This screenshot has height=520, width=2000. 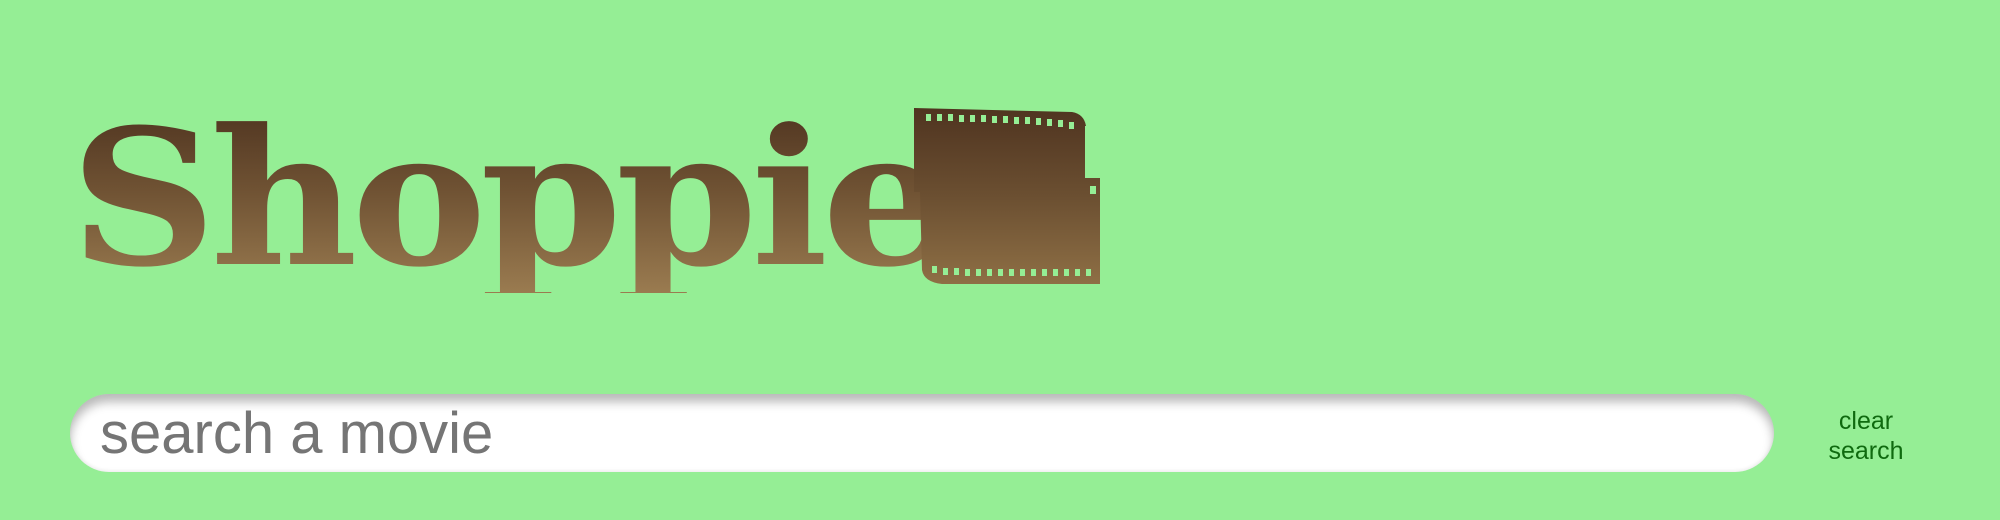 I want to click on search-input, so click(x=922, y=433).